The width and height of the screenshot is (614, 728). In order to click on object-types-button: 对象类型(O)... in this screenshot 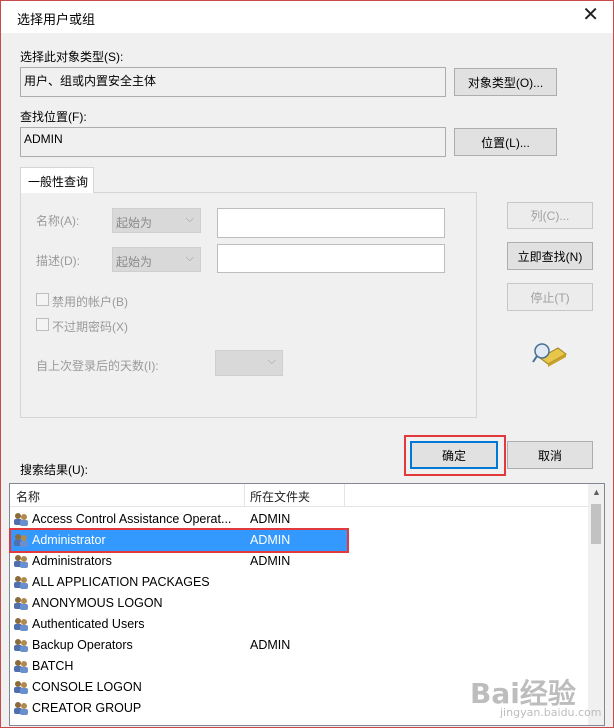, I will do `click(505, 82)`.